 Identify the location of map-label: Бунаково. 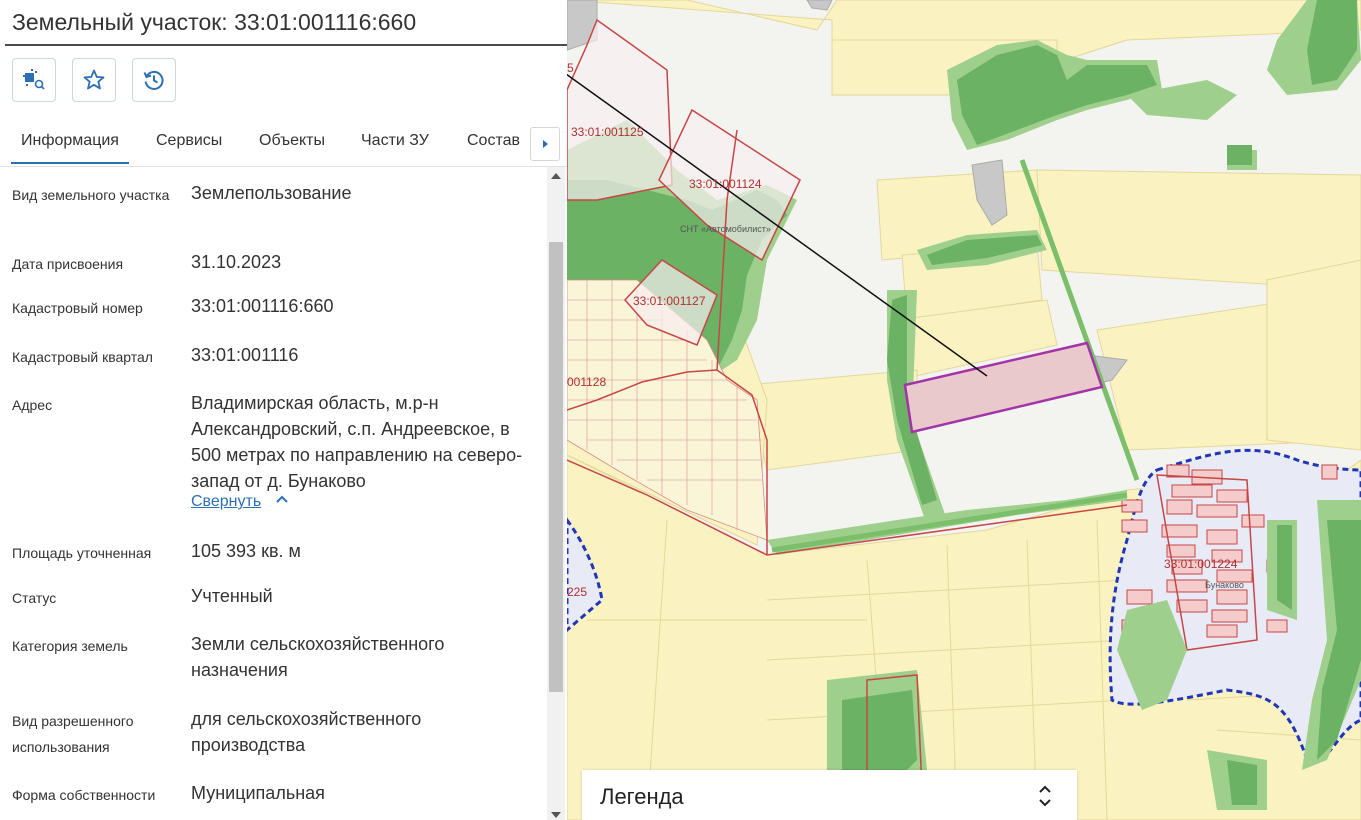
(1224, 585).